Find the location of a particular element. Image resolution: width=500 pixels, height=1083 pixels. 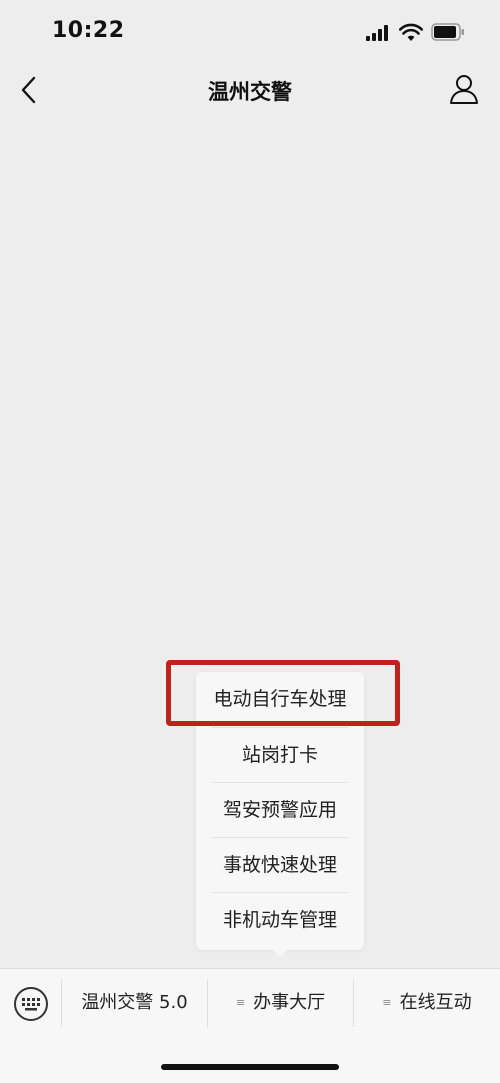

status-time: 10:22 is located at coordinates (88, 30).